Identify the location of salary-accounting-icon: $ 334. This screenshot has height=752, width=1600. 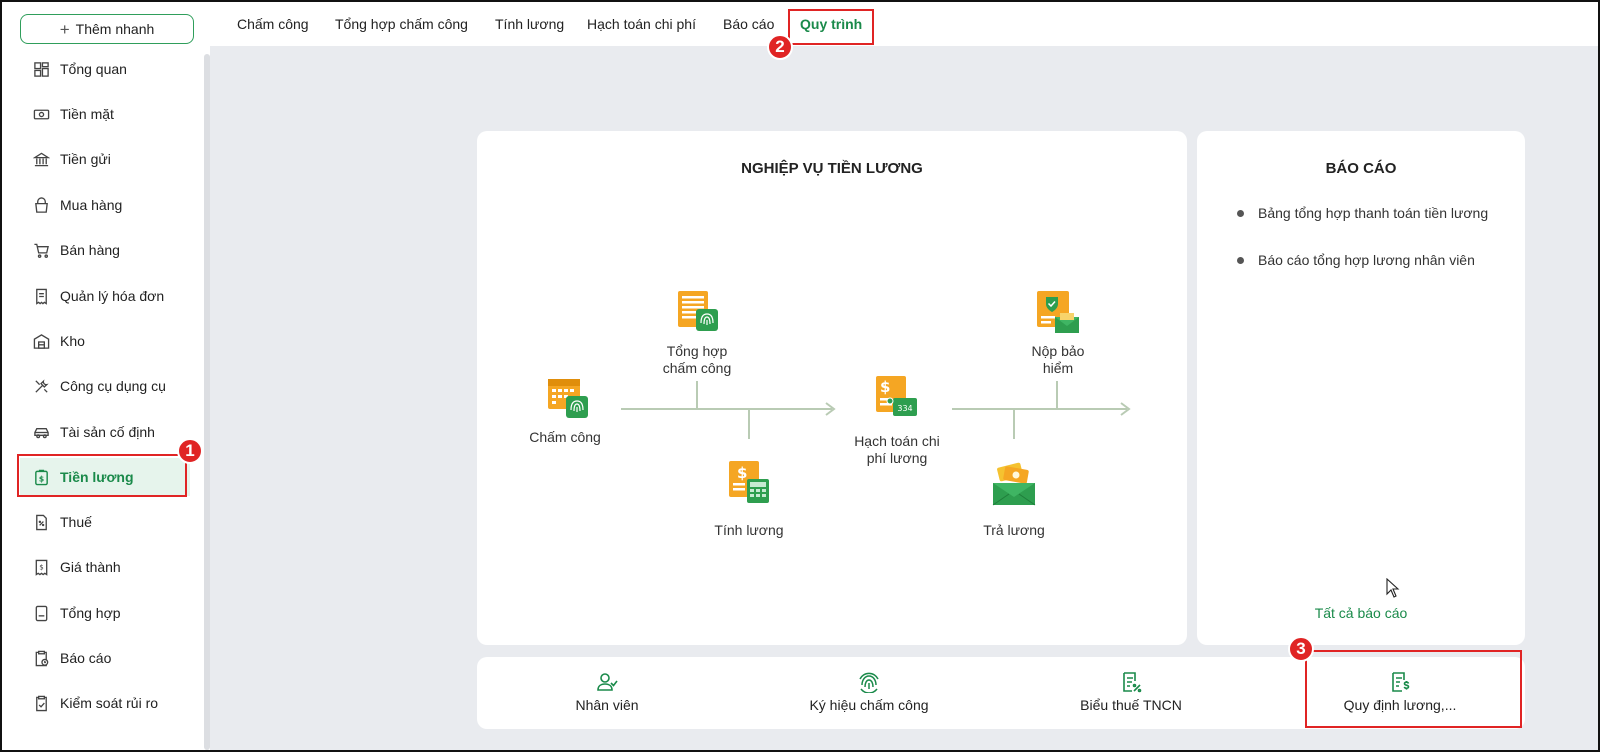
(896, 399).